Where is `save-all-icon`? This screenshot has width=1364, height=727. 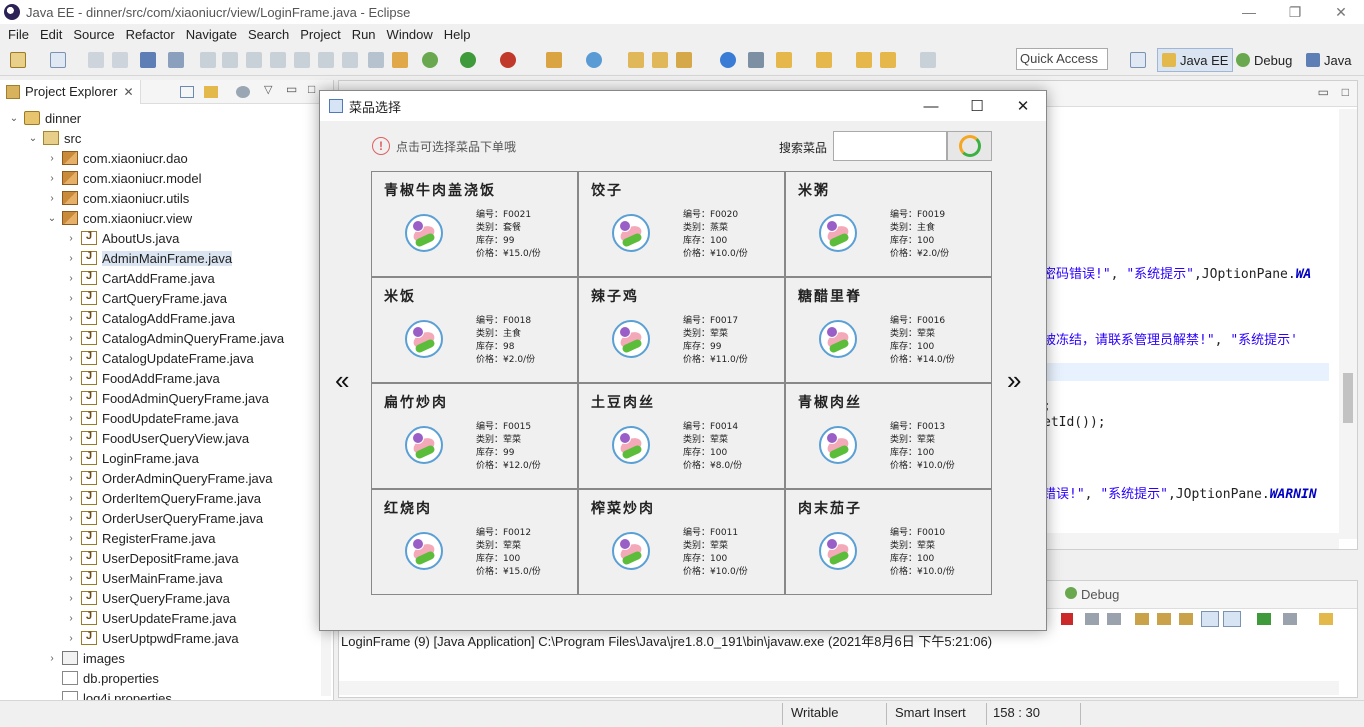
save-all-icon is located at coordinates (120, 60).